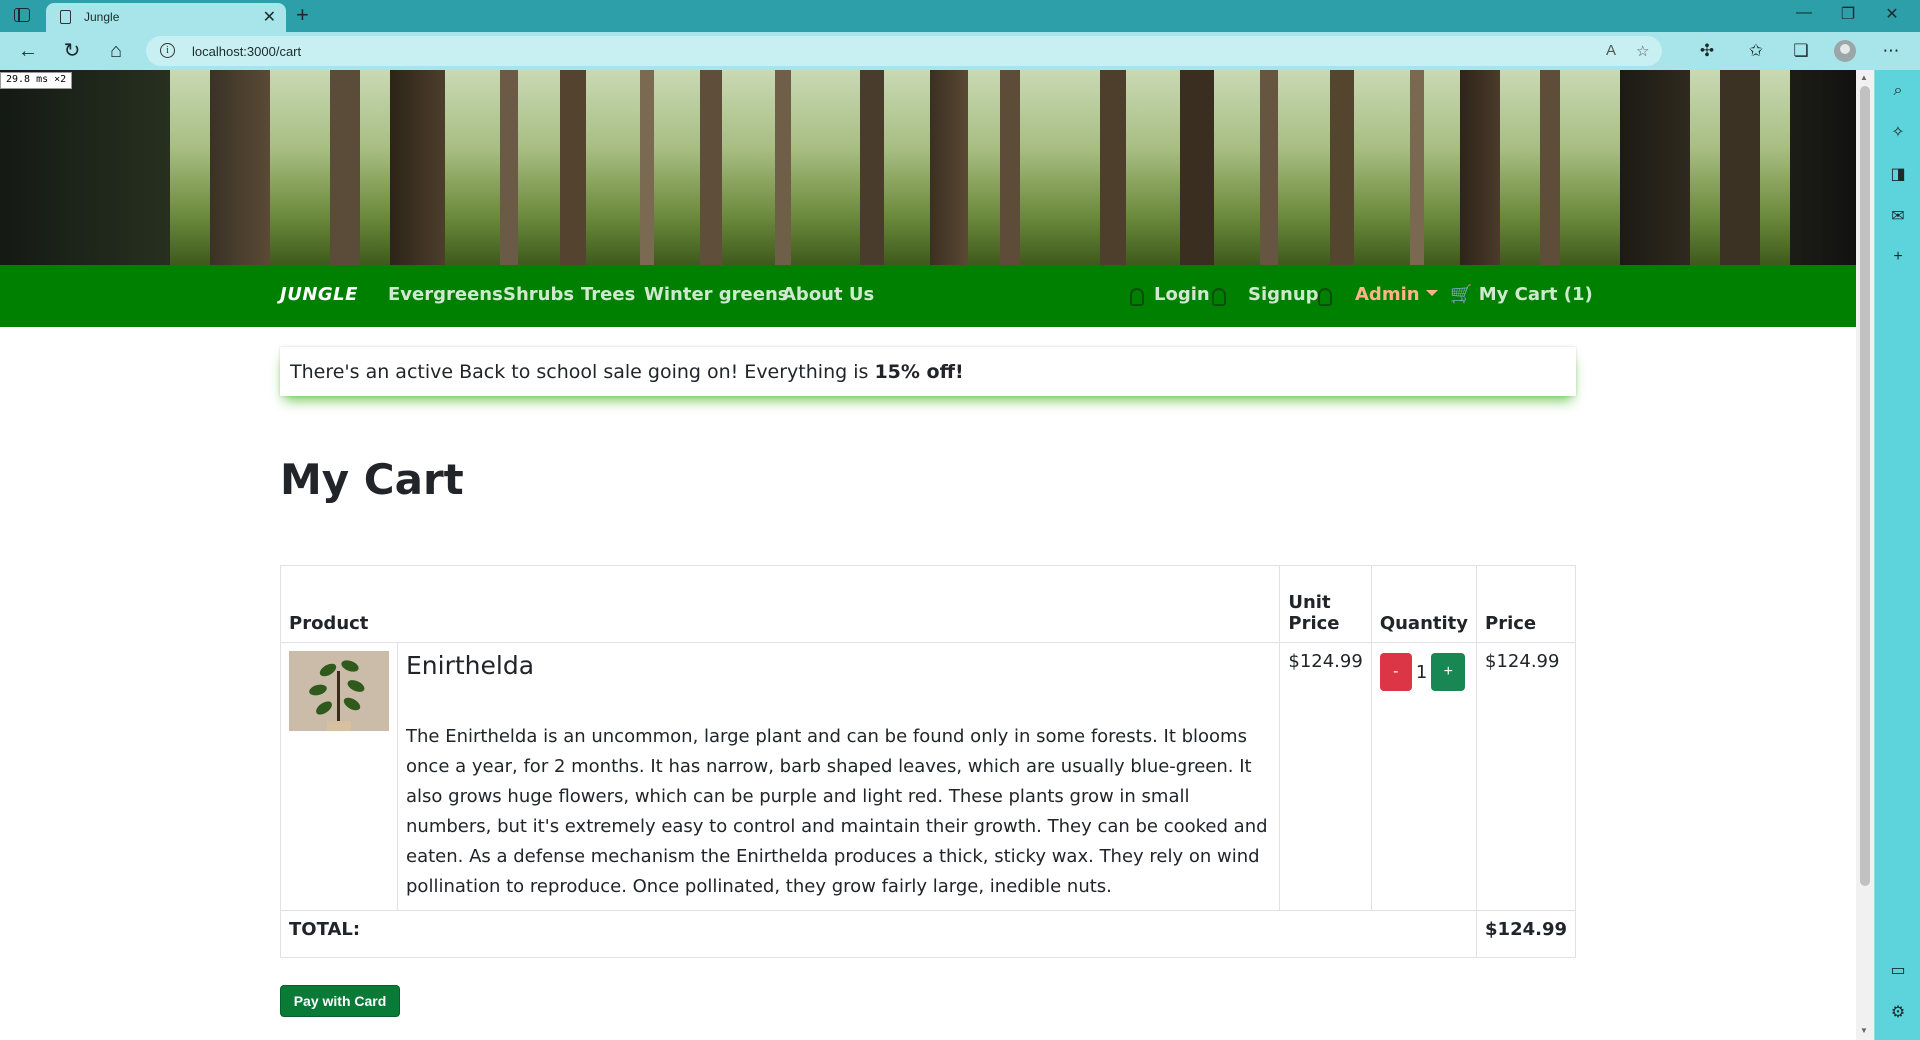 Image resolution: width=1920 pixels, height=1040 pixels. I want to click on browser-tab: Jungle ✕, so click(166, 17).